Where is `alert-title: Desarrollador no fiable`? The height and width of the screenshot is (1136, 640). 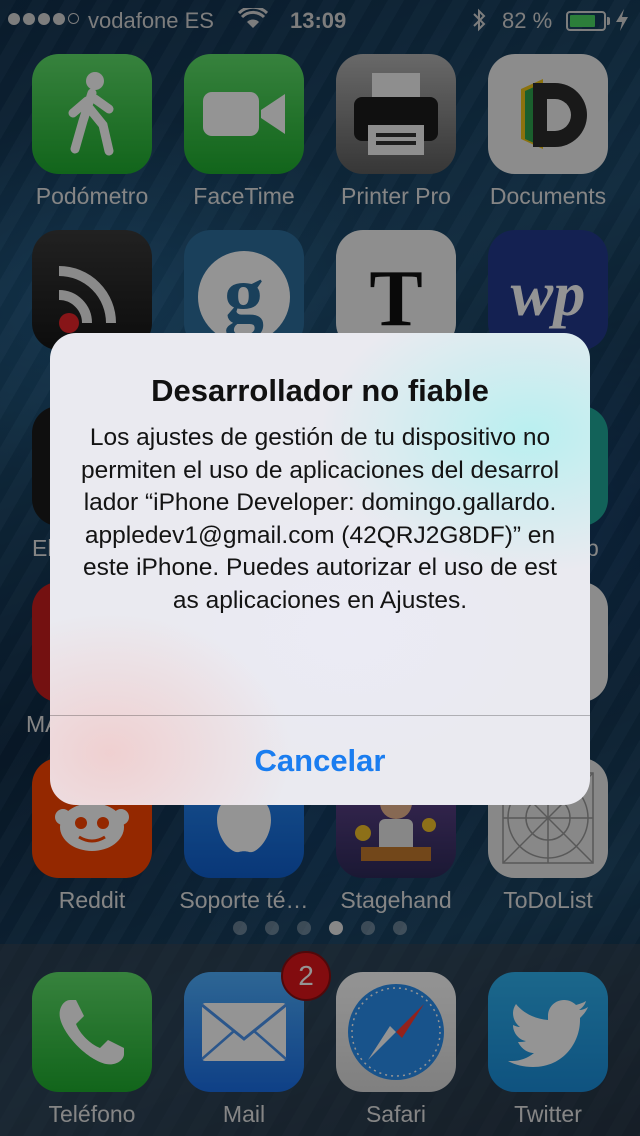 alert-title: Desarrollador no fiable is located at coordinates (320, 390).